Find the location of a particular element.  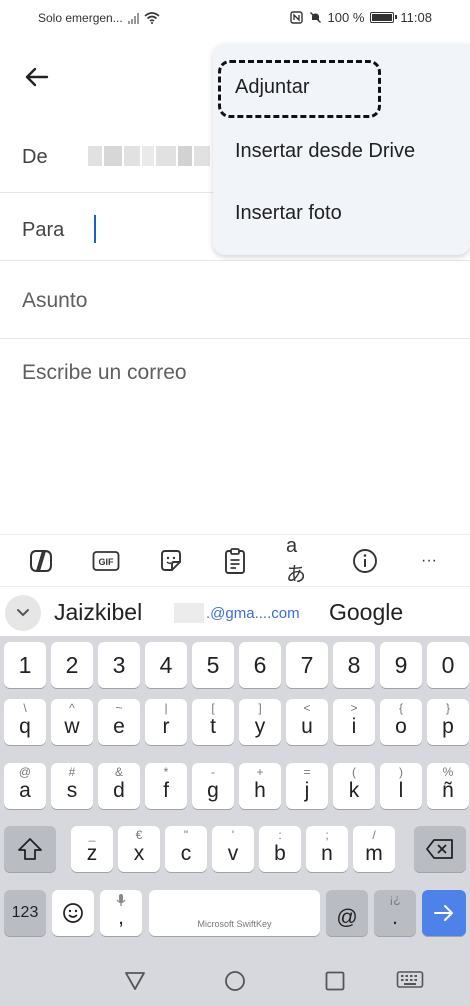

key-label: 3 is located at coordinates (119, 665).